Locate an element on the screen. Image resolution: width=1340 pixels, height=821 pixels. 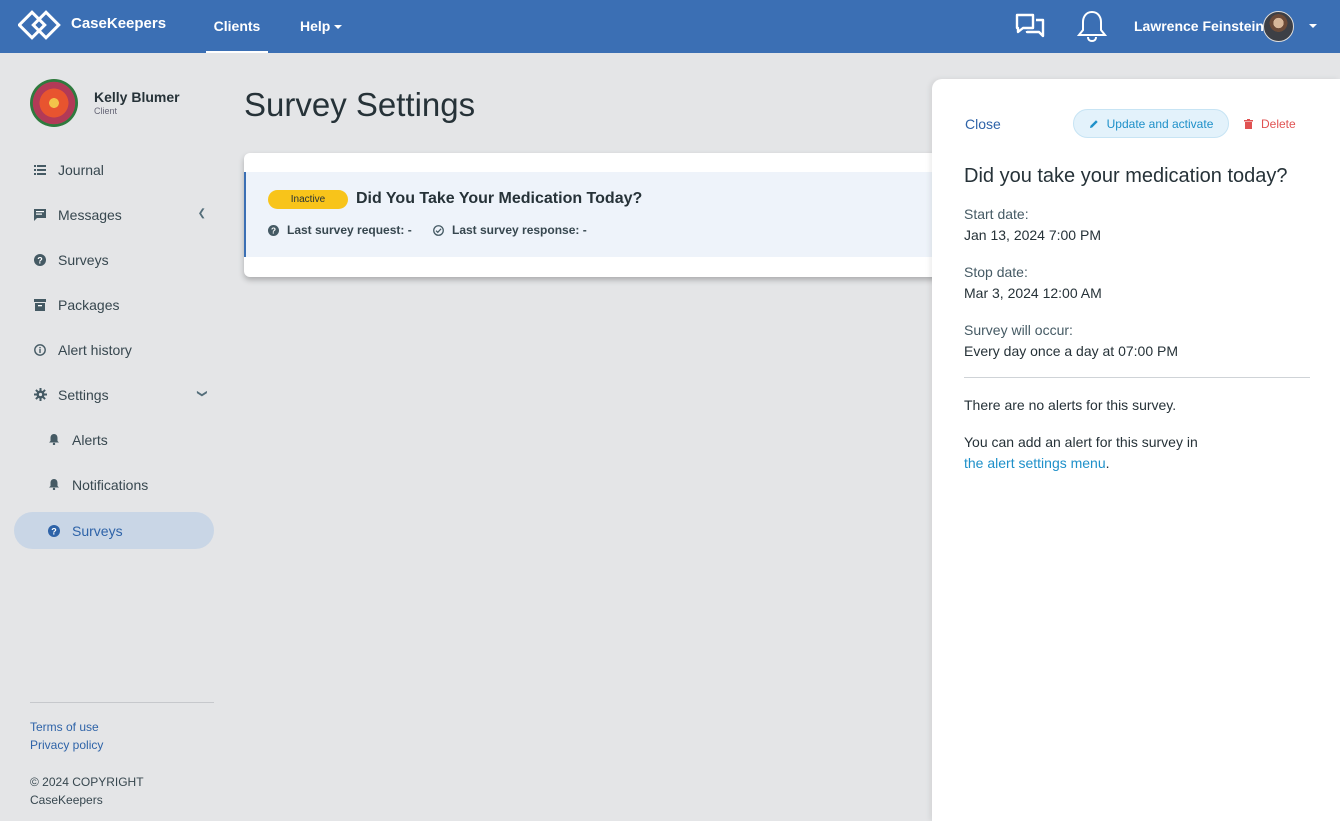
copyright-line: © 2024 COPYRIGHT is located at coordinates (87, 782).